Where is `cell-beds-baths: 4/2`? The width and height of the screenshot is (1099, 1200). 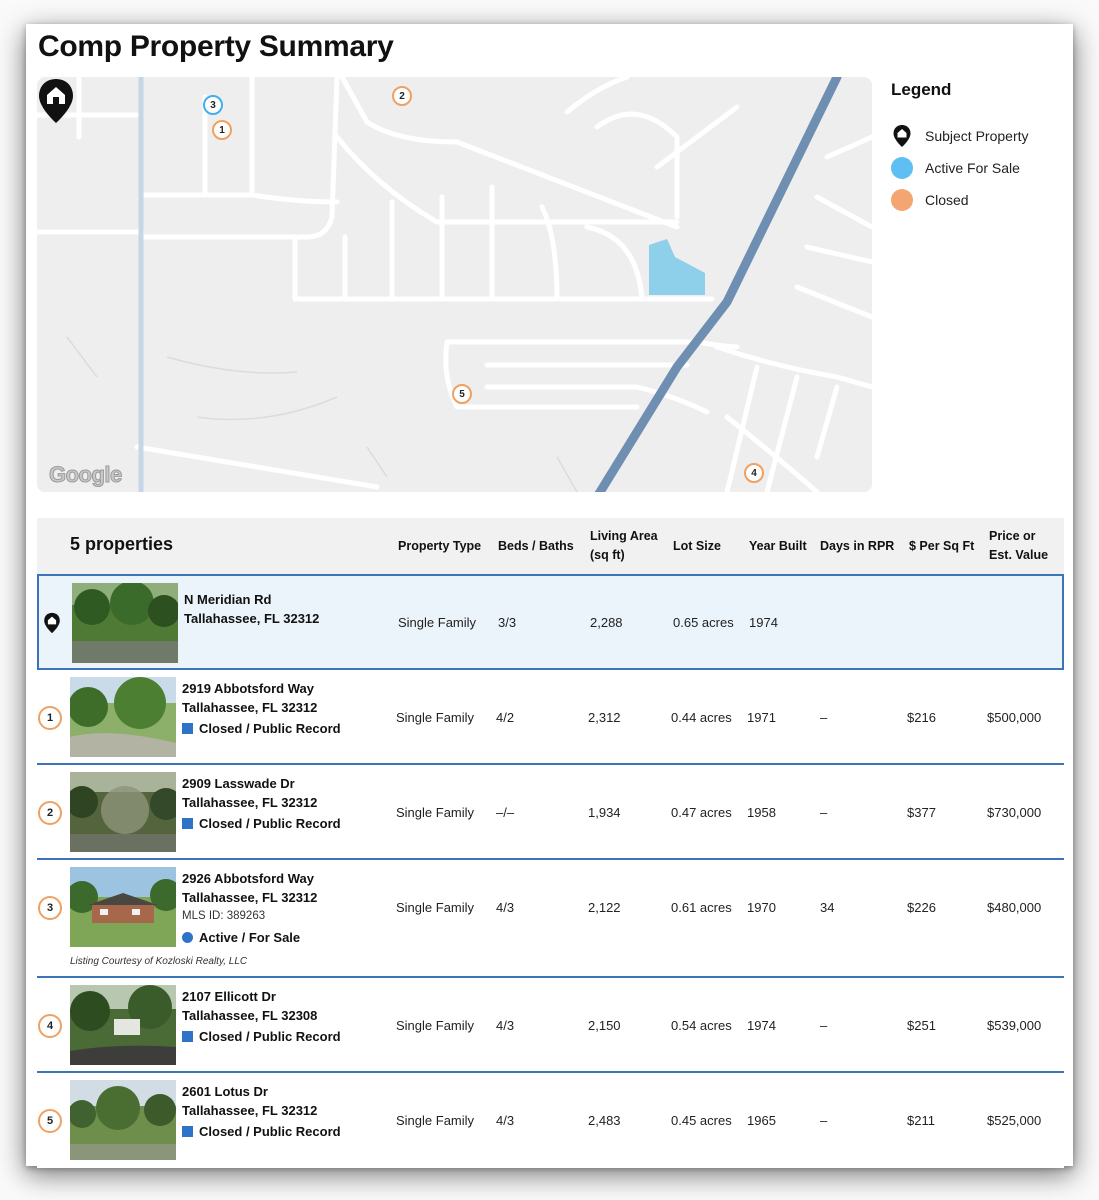
cell-beds-baths: 4/2 is located at coordinates (505, 717).